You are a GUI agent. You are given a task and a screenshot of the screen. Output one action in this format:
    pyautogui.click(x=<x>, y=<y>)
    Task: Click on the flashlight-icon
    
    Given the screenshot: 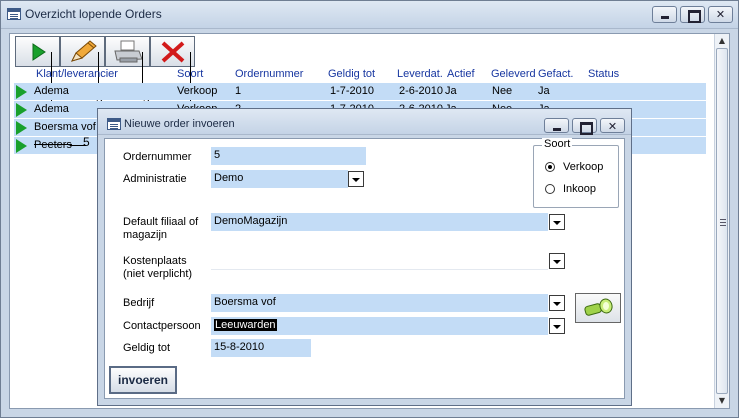 What is the action you would take?
    pyautogui.click(x=598, y=307)
    